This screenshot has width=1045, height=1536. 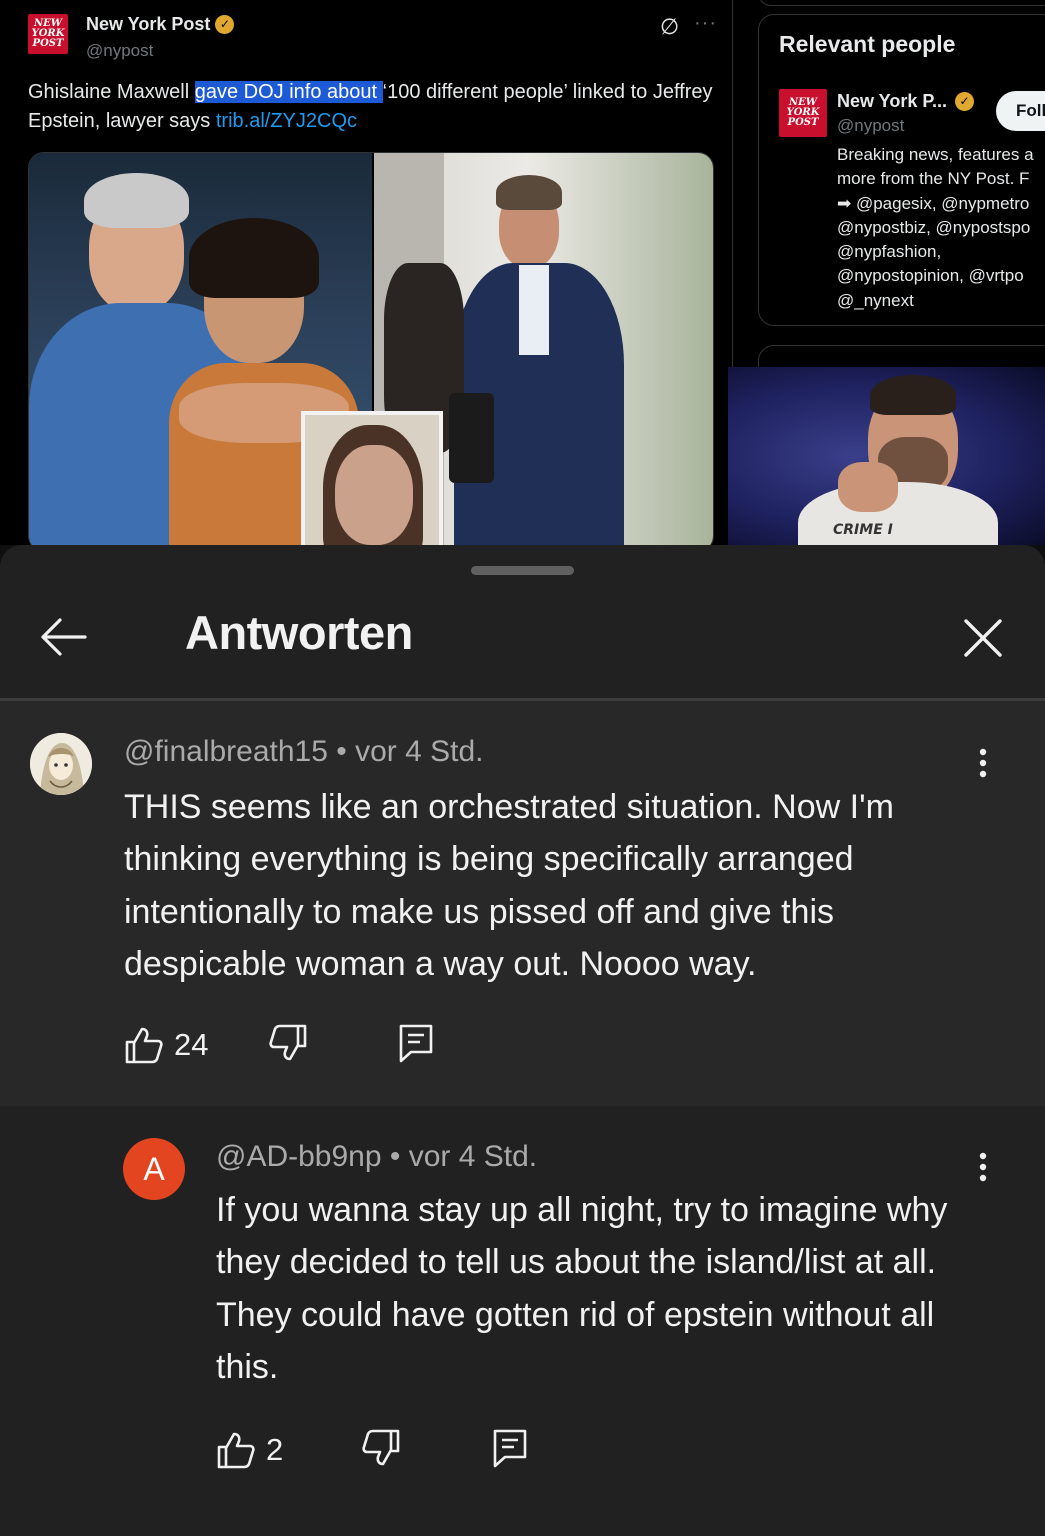 I want to click on like-count: 2, so click(x=275, y=1449).